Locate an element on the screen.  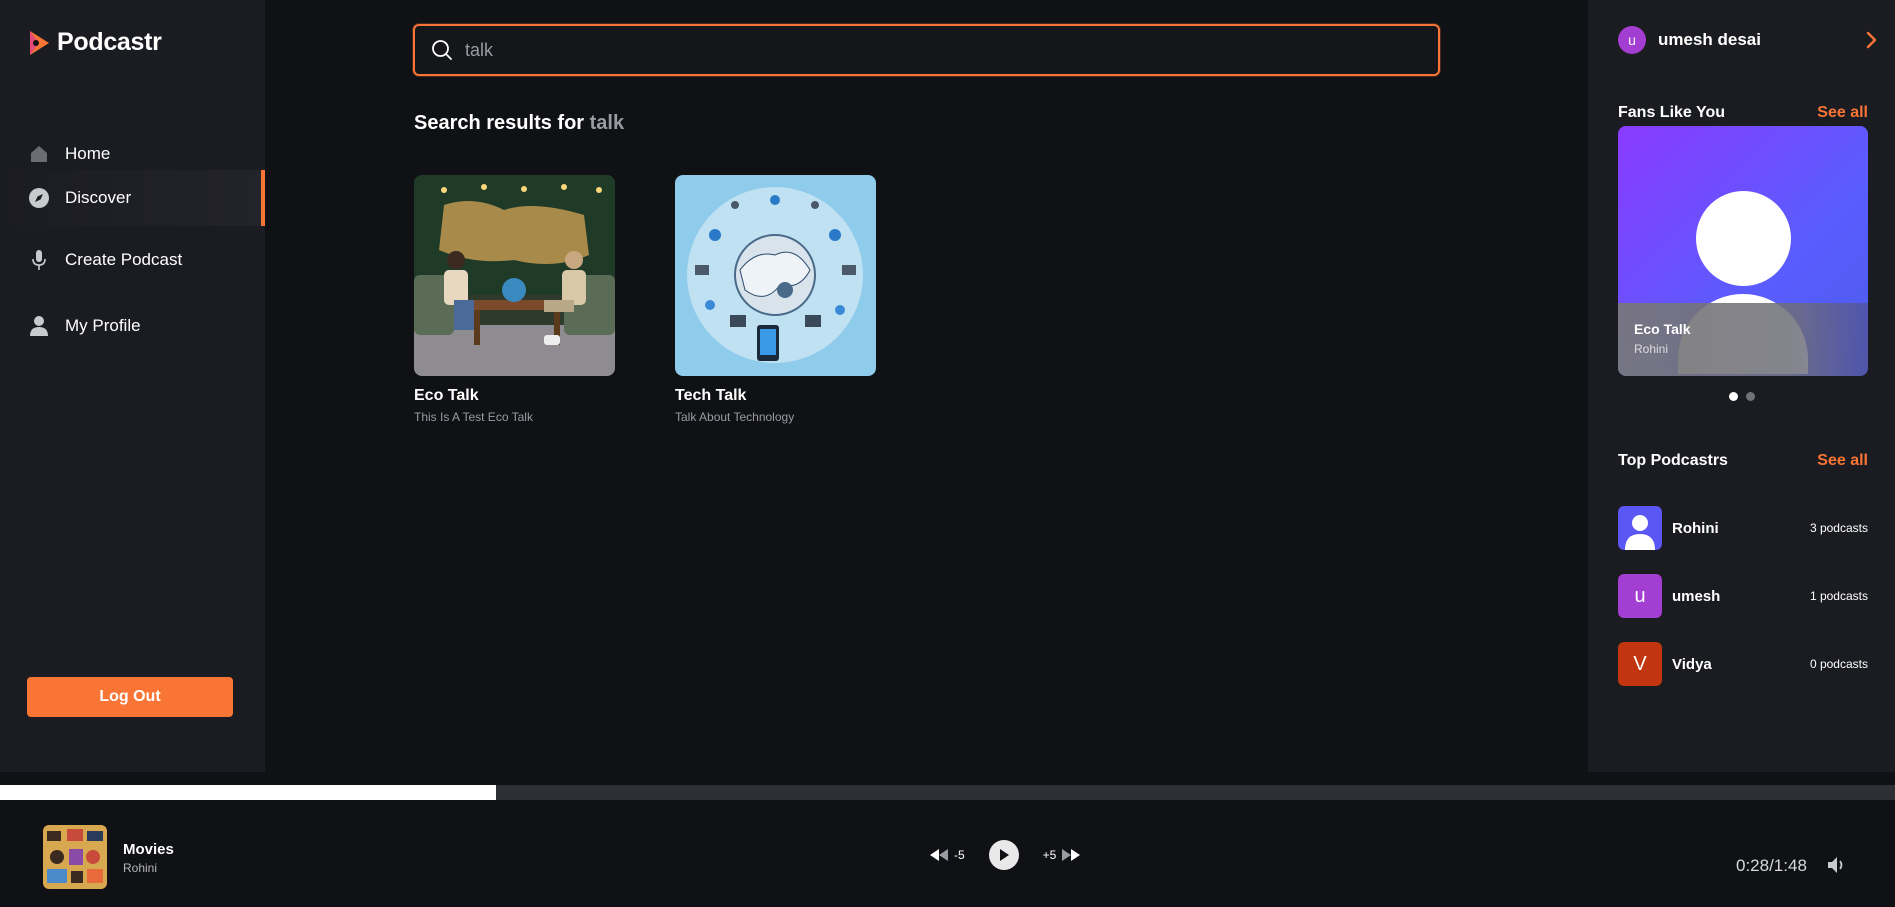
play-icon is located at coordinates (1004, 855).